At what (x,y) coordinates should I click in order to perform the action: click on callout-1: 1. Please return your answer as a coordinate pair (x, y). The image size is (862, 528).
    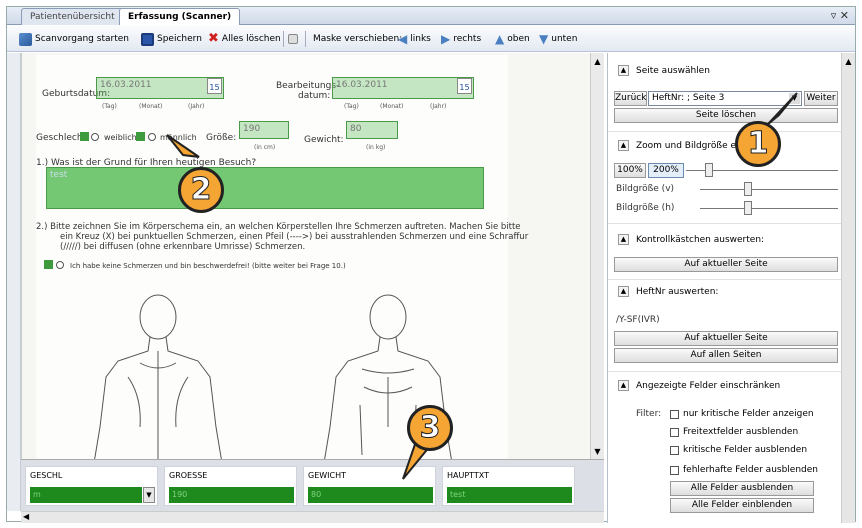
    Looking at the image, I should click on (758, 144).